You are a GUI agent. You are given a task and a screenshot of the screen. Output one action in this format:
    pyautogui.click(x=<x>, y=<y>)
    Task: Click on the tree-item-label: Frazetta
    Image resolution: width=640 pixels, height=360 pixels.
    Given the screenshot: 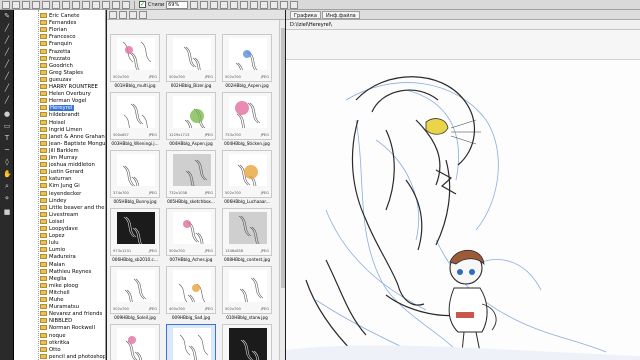 What is the action you would take?
    pyautogui.click(x=60, y=51)
    